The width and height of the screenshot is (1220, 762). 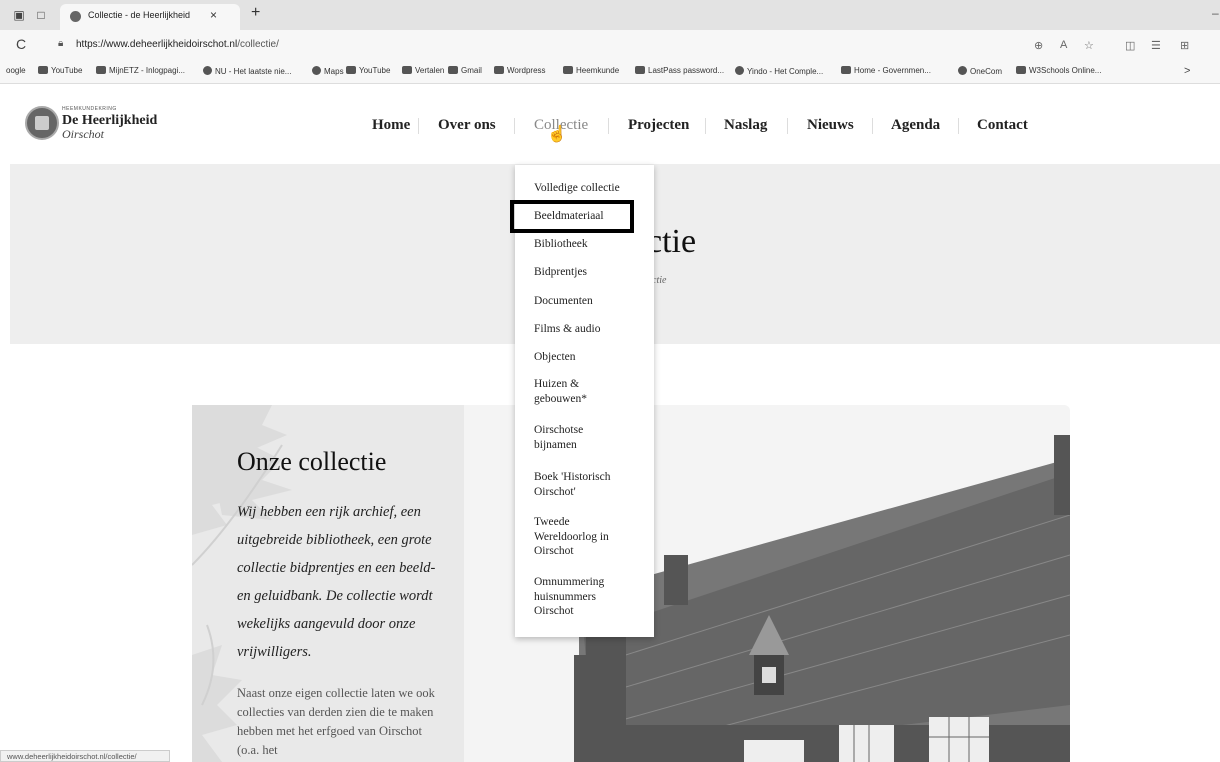 What do you see at coordinates (83, 134) in the screenshot?
I see `logo-subtitle: Oirschot` at bounding box center [83, 134].